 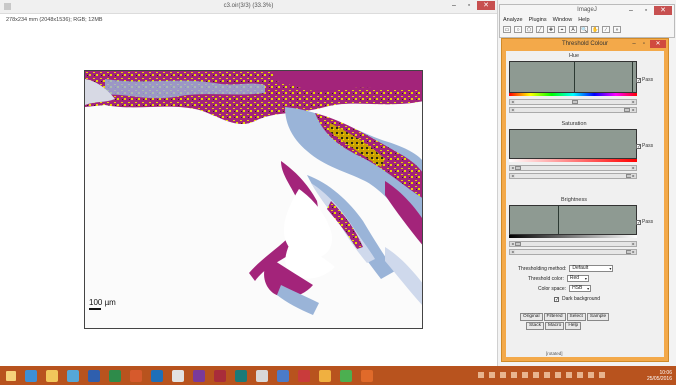 What do you see at coordinates (220, 375) in the screenshot?
I see `access-icon` at bounding box center [220, 375].